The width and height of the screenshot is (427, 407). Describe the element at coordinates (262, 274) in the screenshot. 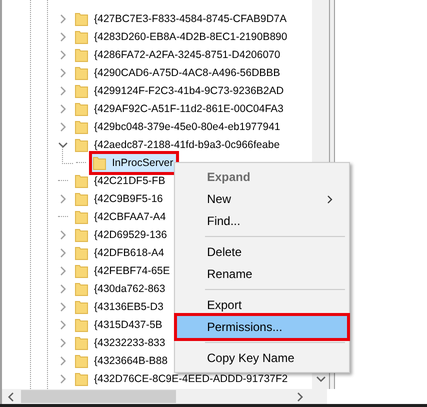

I see `menu-item: Rename` at that location.